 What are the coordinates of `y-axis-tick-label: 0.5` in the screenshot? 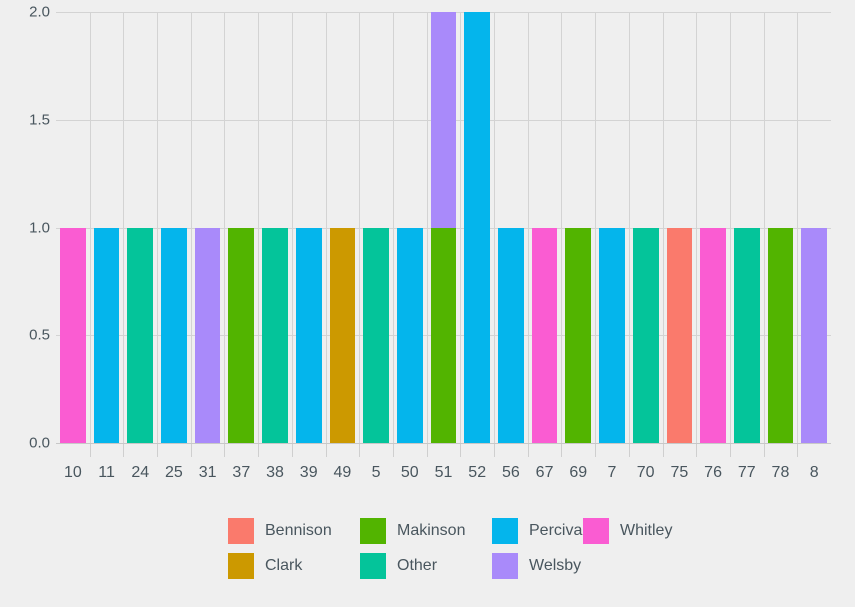 It's located at (39, 335).